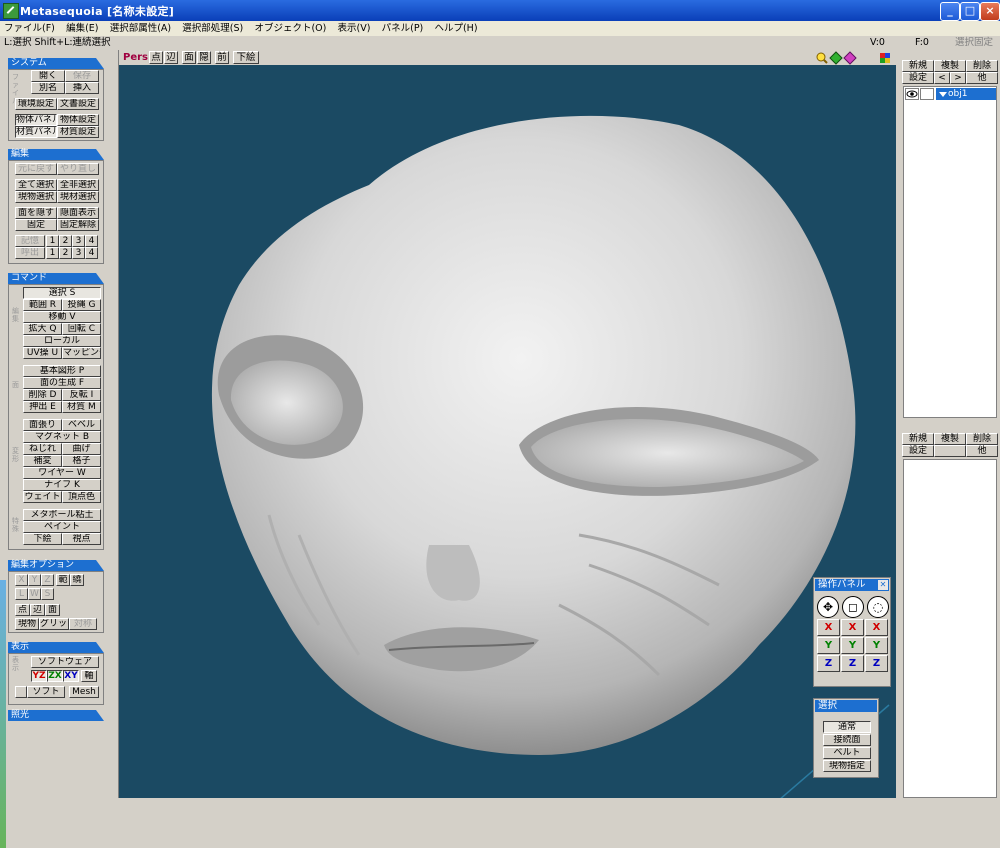 This screenshot has height=848, width=1000. Describe the element at coordinates (36, 213) in the screenshot. I see `hide-faces-button: 面を隠す` at that location.